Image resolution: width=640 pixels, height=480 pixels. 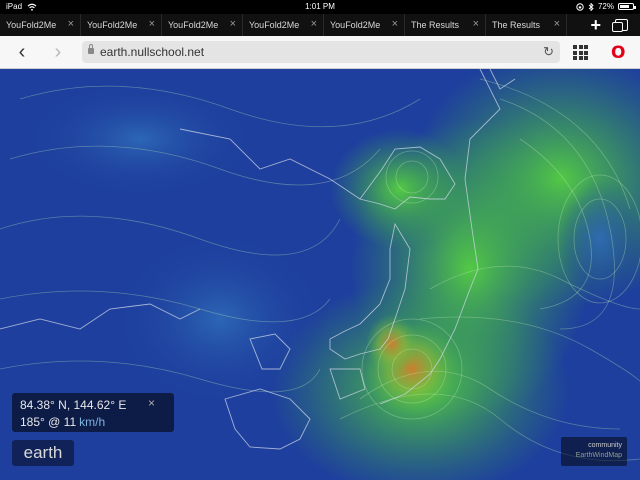 I want to click on rotation-lock-icon, so click(x=580, y=6).